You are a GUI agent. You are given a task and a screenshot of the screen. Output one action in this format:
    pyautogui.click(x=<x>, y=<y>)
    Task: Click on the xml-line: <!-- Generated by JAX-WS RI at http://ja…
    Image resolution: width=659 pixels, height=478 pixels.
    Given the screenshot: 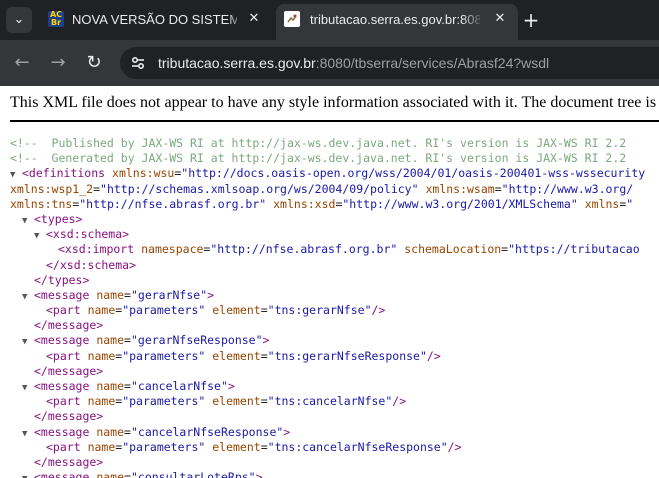 What is the action you would take?
    pyautogui.click(x=327, y=158)
    